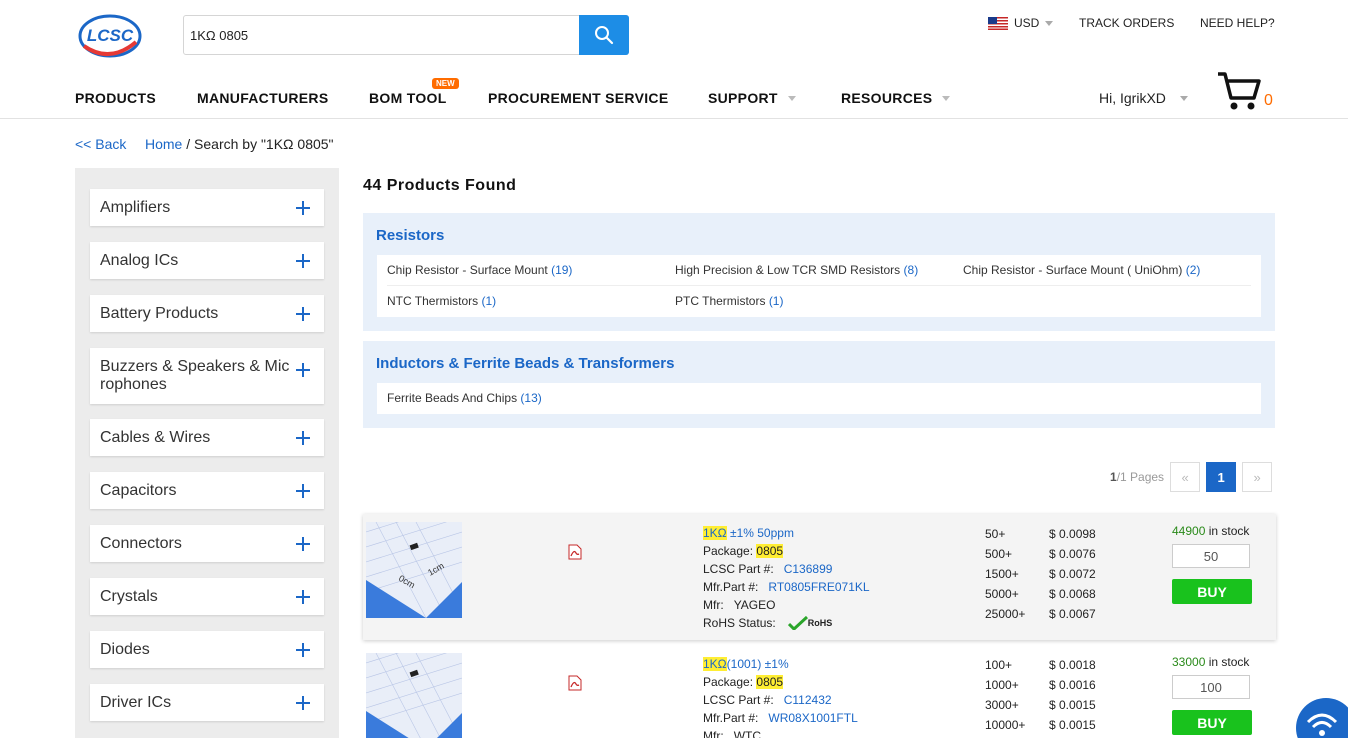 The image size is (1348, 738). Describe the element at coordinates (818, 587) in the screenshot. I see `mfr-part-link: RT0805FRE071KL` at that location.